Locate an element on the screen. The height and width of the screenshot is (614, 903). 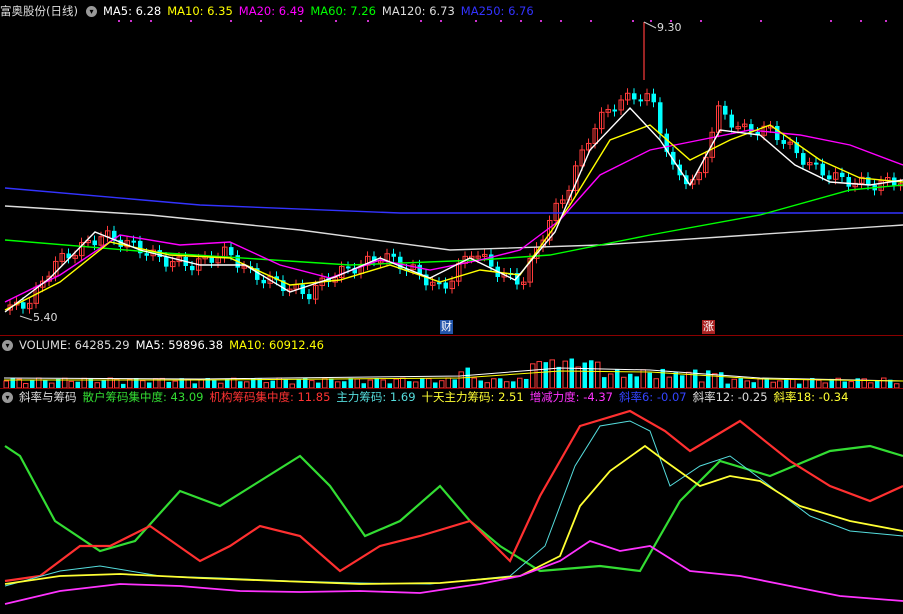
indicator-inst: 机构筹码集中度: 11.85 is located at coordinates (270, 397).